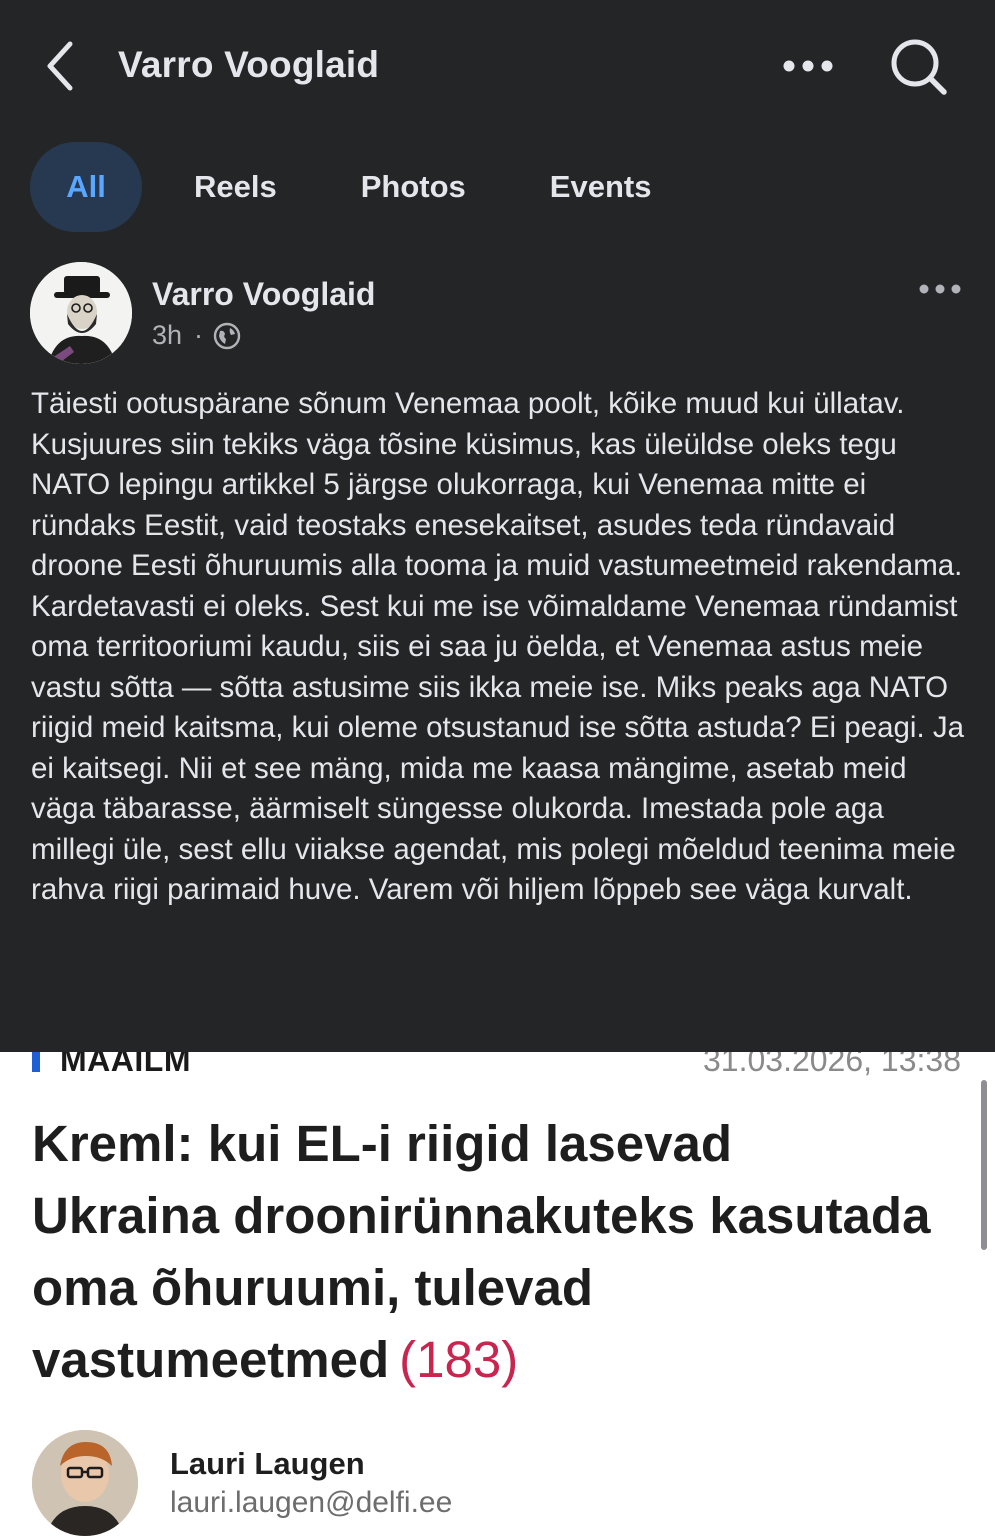  What do you see at coordinates (601, 187) in the screenshot?
I see `tab-events: Events` at bounding box center [601, 187].